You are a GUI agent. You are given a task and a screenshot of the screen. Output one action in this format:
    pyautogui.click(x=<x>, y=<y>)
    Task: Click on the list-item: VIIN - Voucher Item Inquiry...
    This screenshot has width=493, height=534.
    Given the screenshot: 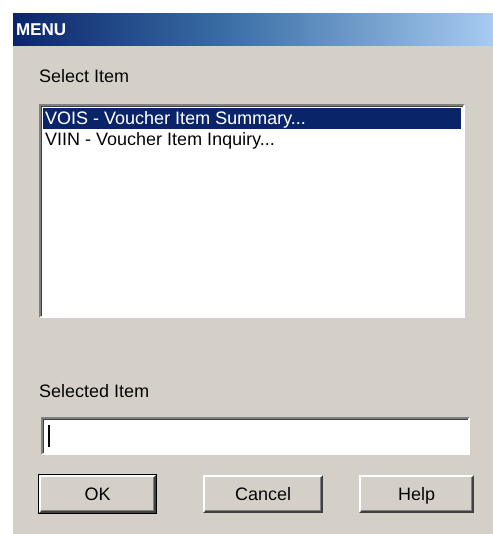 What is the action you would take?
    pyautogui.click(x=252, y=139)
    